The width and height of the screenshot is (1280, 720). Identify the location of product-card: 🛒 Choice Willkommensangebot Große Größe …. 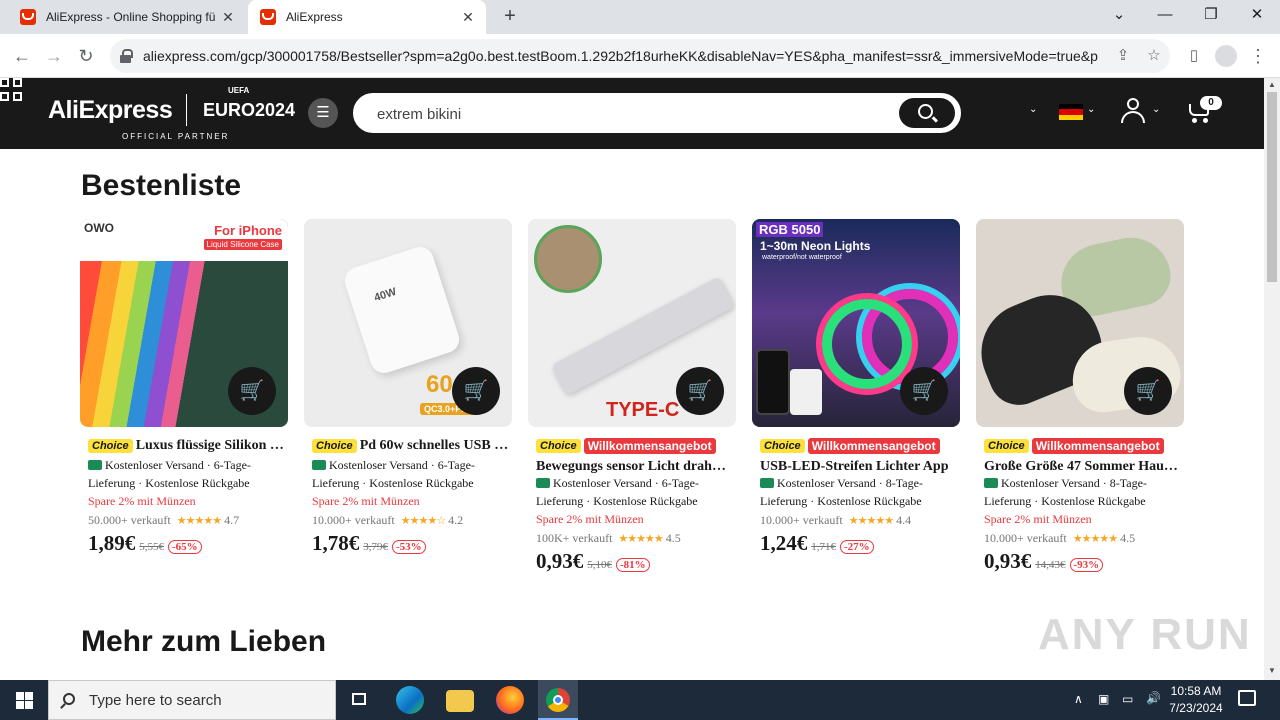
(1080, 404).